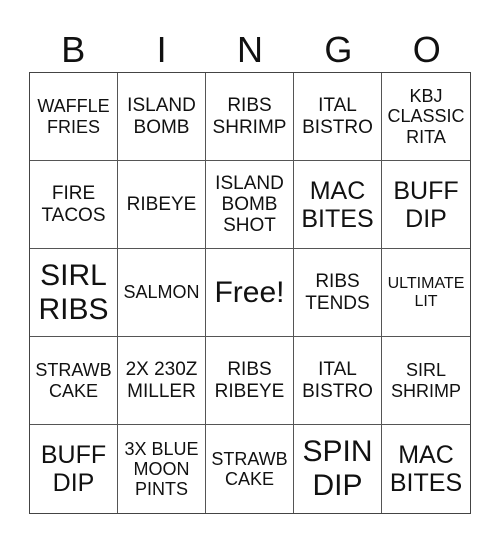  Describe the element at coordinates (73, 49) in the screenshot. I see `header-letter-b: B` at that location.